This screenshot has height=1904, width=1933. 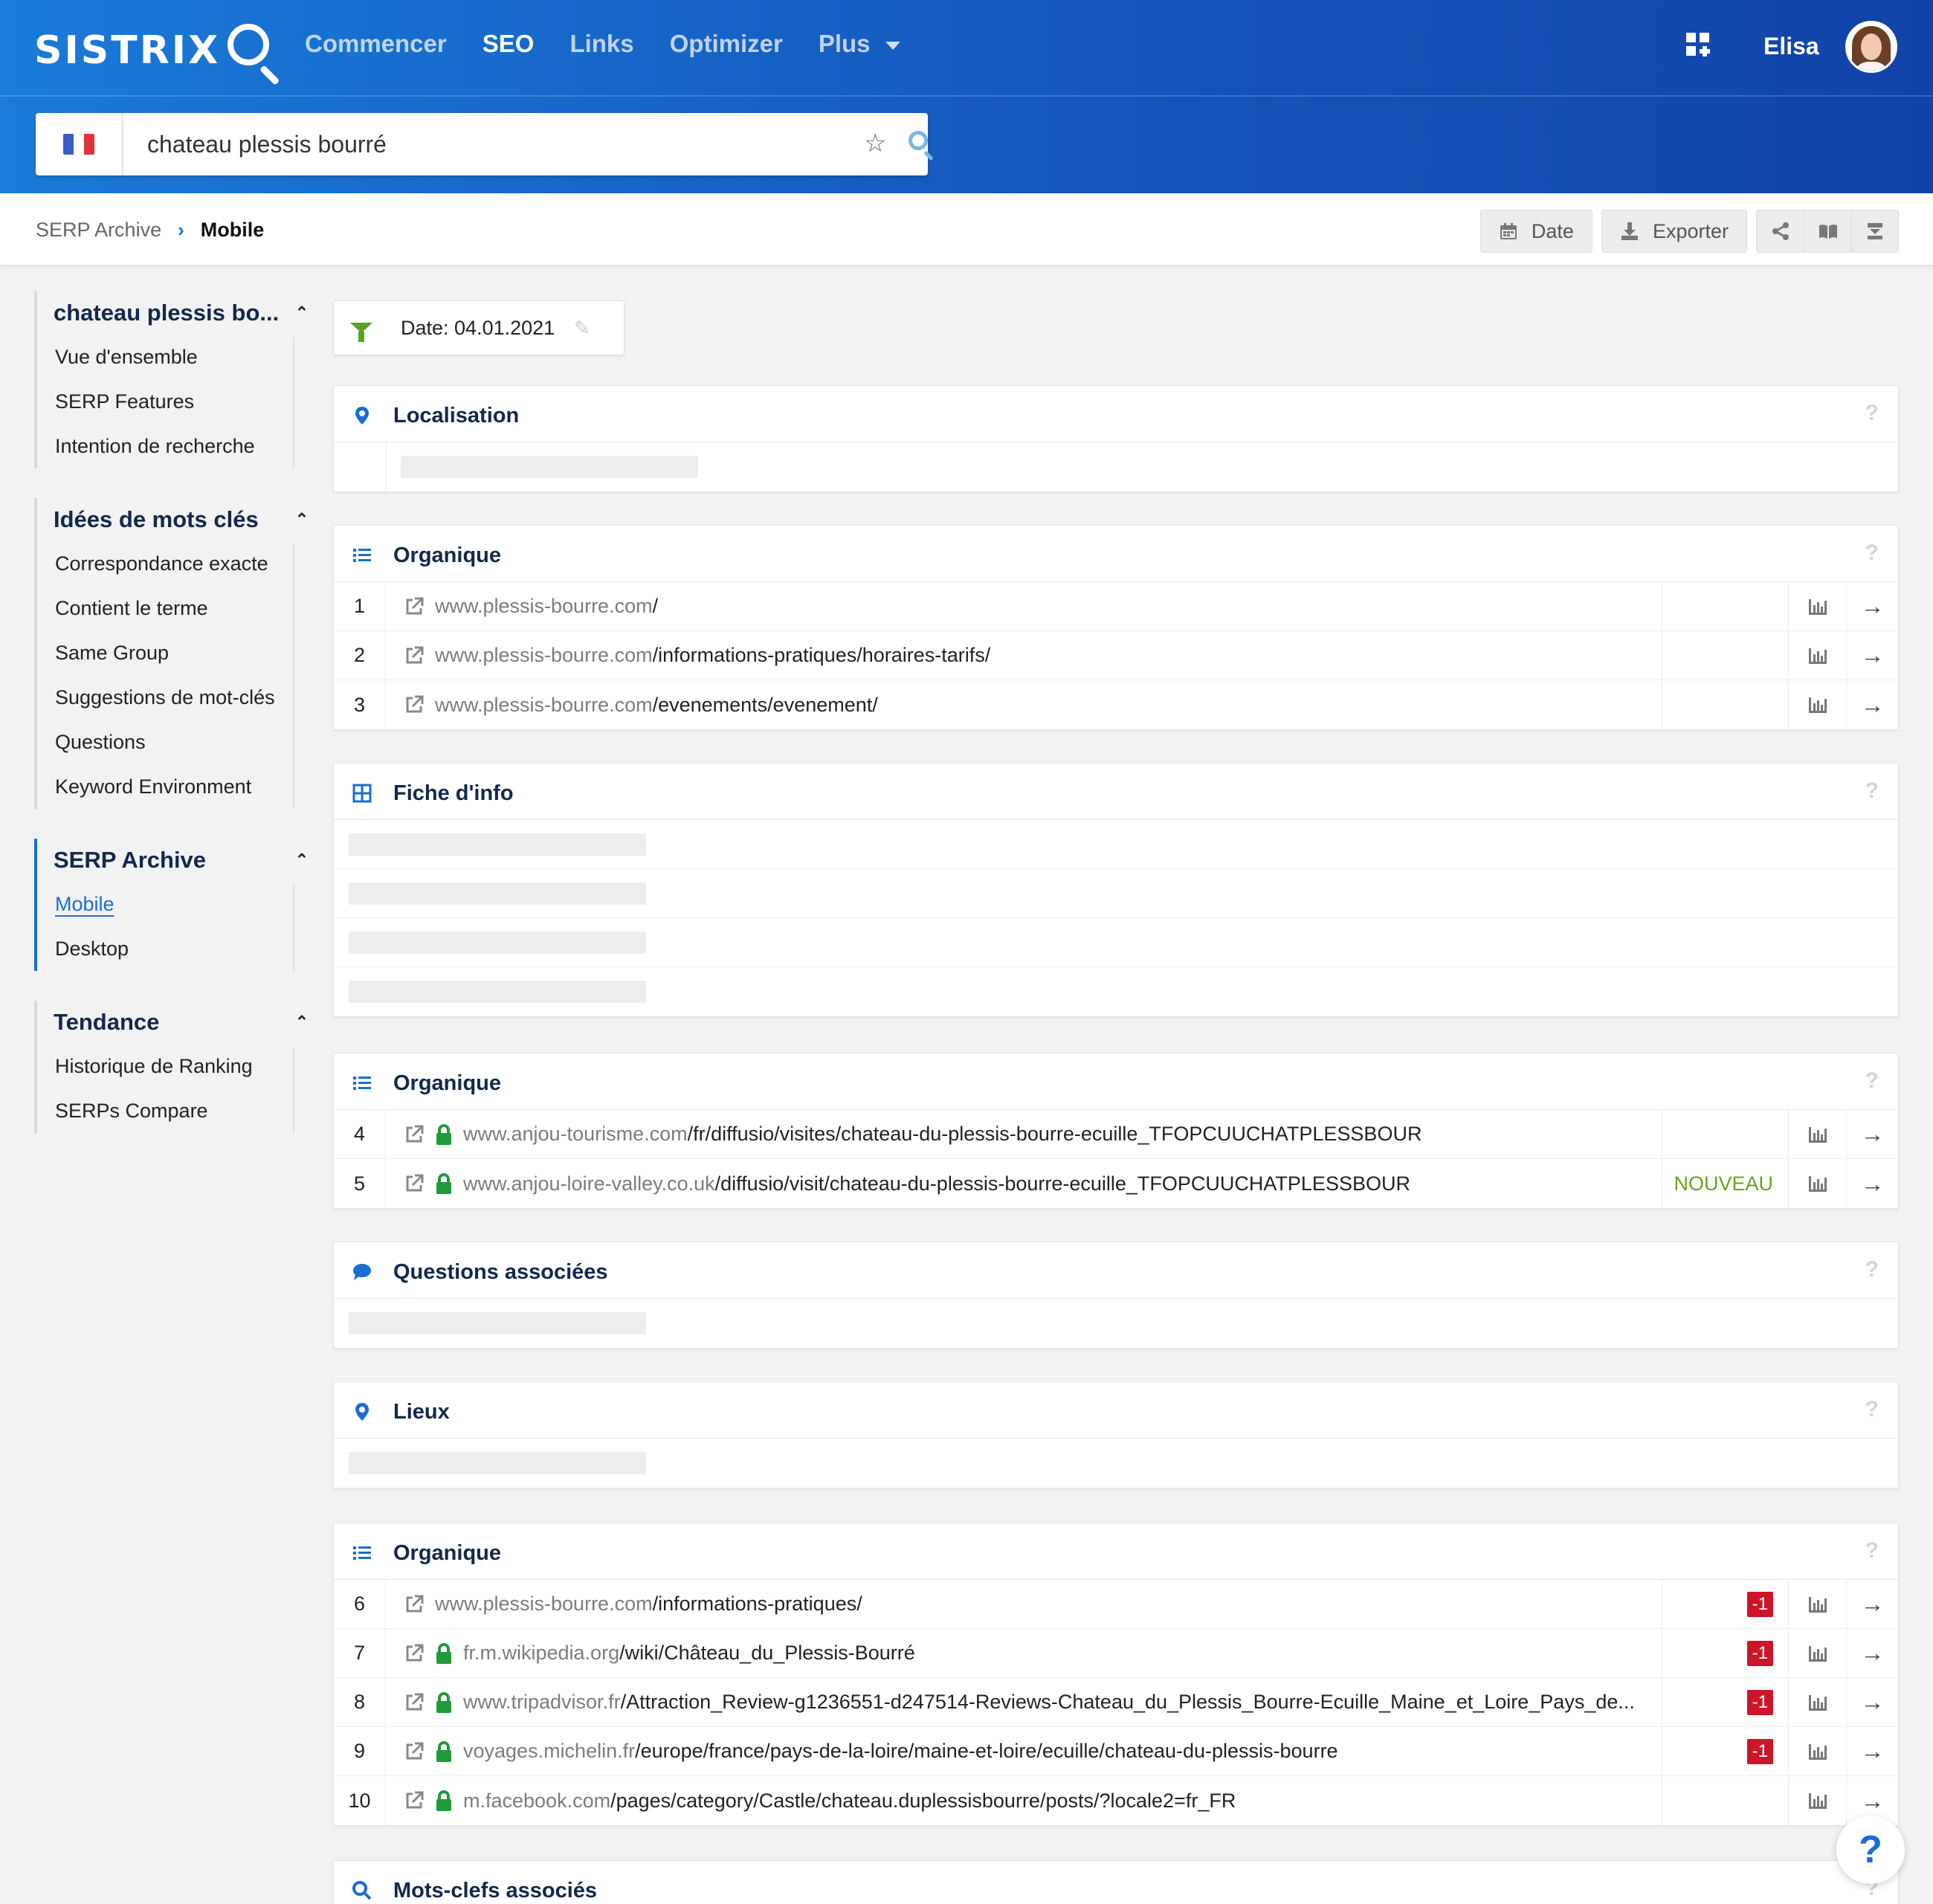 I want to click on manual-button, so click(x=1828, y=232).